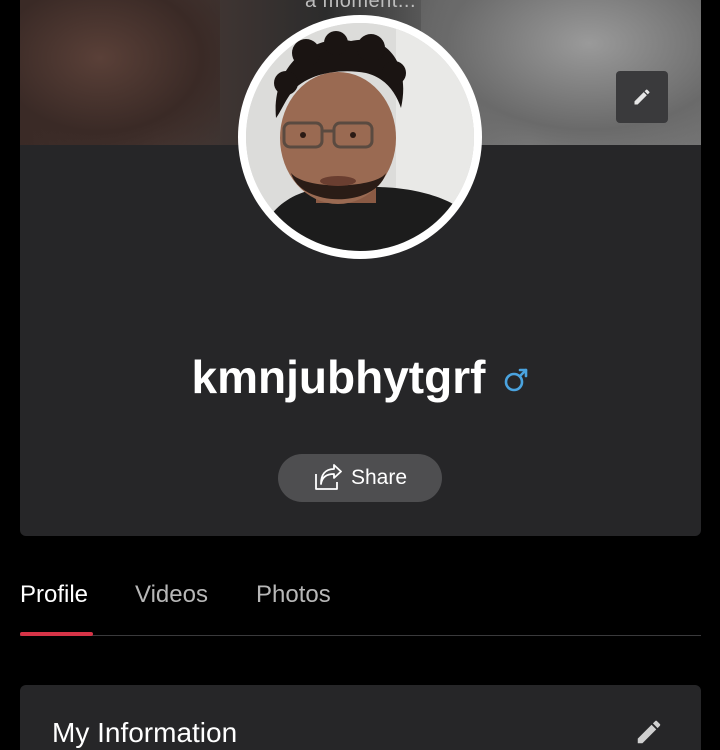 Image resolution: width=720 pixels, height=750 pixels. Describe the element at coordinates (516, 380) in the screenshot. I see `male-icon` at that location.